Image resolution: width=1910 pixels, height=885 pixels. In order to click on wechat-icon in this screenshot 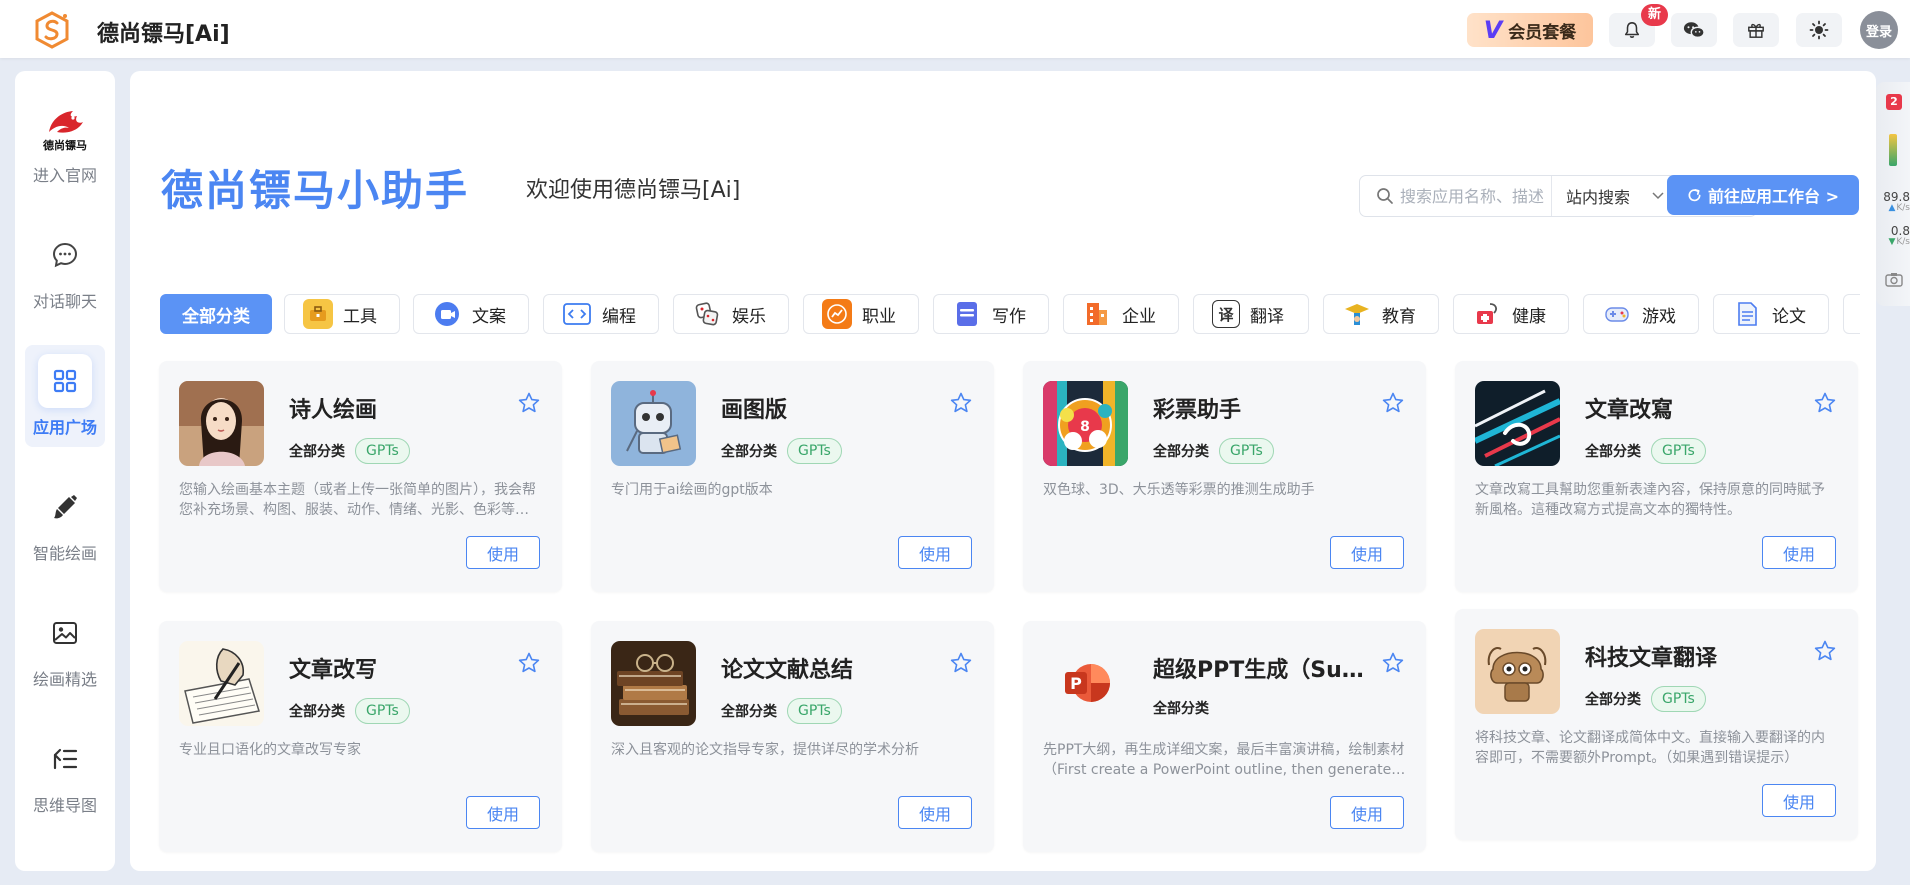, I will do `click(1694, 30)`.